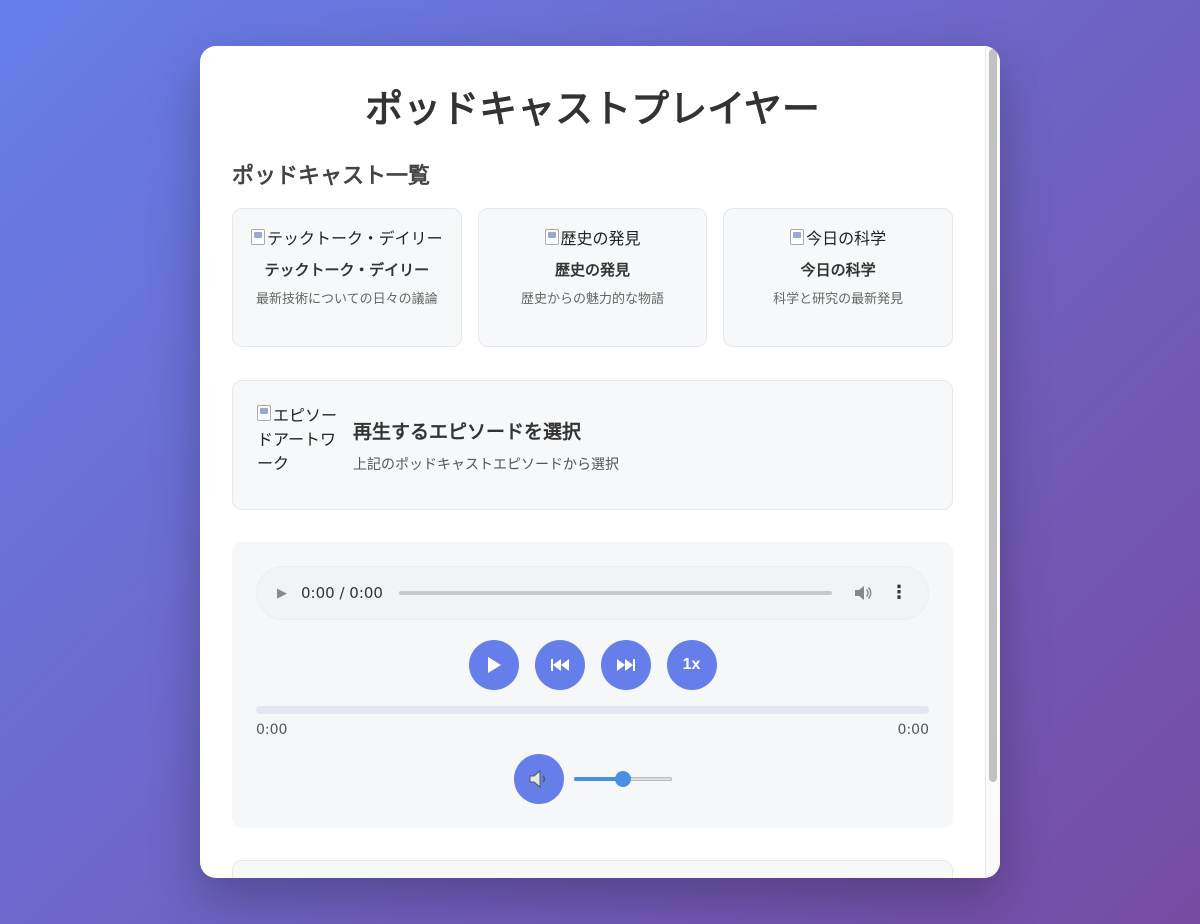 This screenshot has width=1200, height=924. I want to click on previous-button, so click(559, 665).